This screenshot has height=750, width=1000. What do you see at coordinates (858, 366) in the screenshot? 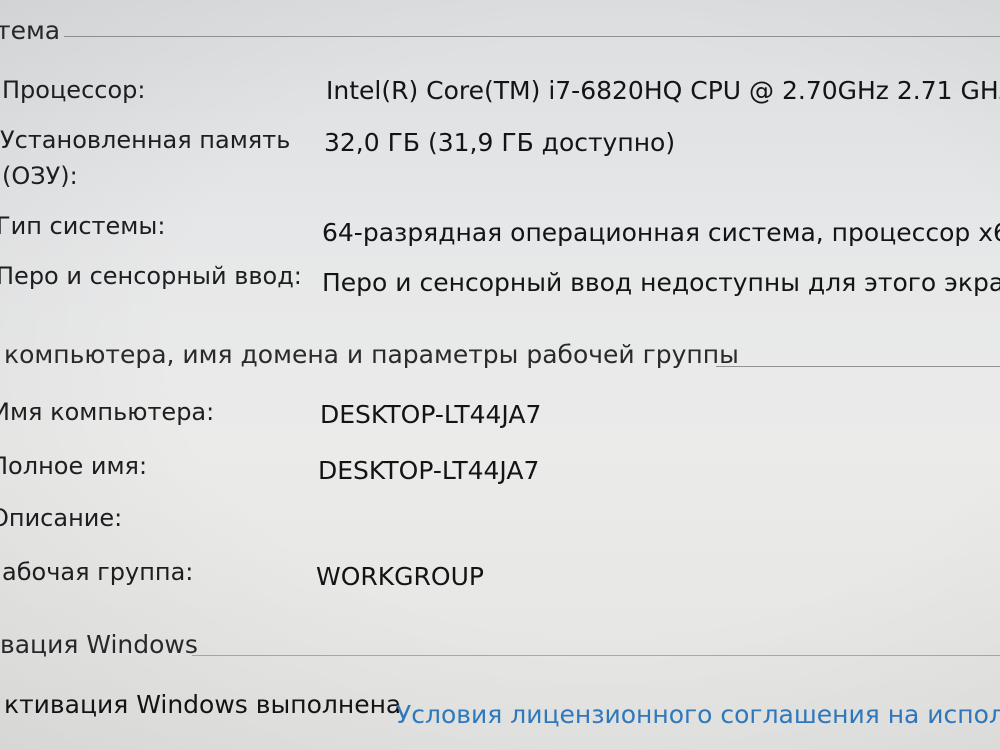
I see `computer-section-divider` at bounding box center [858, 366].